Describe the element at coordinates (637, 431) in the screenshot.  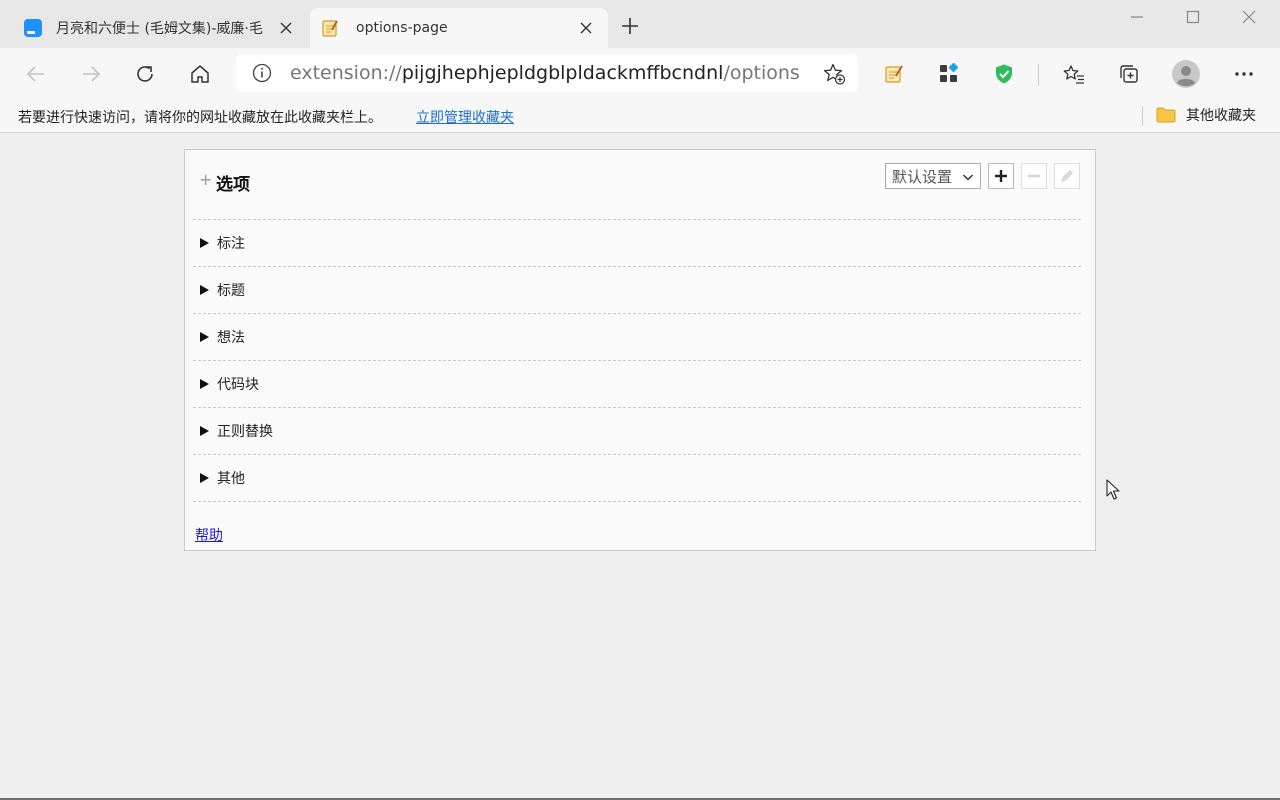
I see `section-regex-replace: 正则替换` at that location.